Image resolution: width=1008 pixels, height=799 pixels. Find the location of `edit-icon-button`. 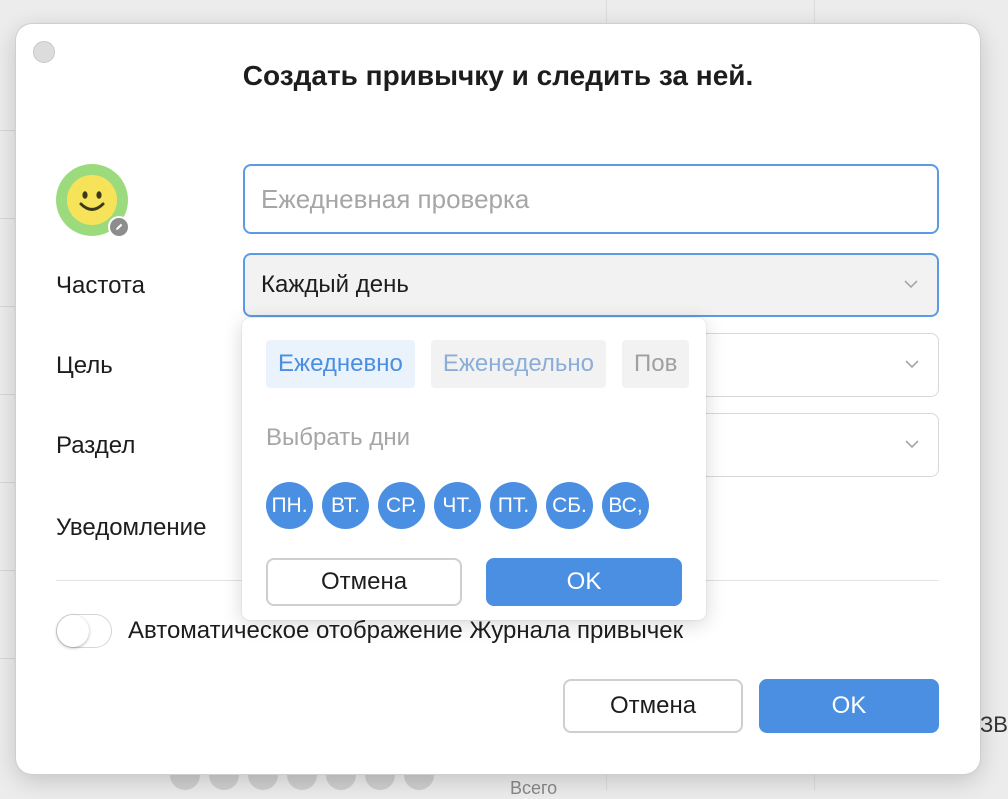

edit-icon-button is located at coordinates (119, 227).